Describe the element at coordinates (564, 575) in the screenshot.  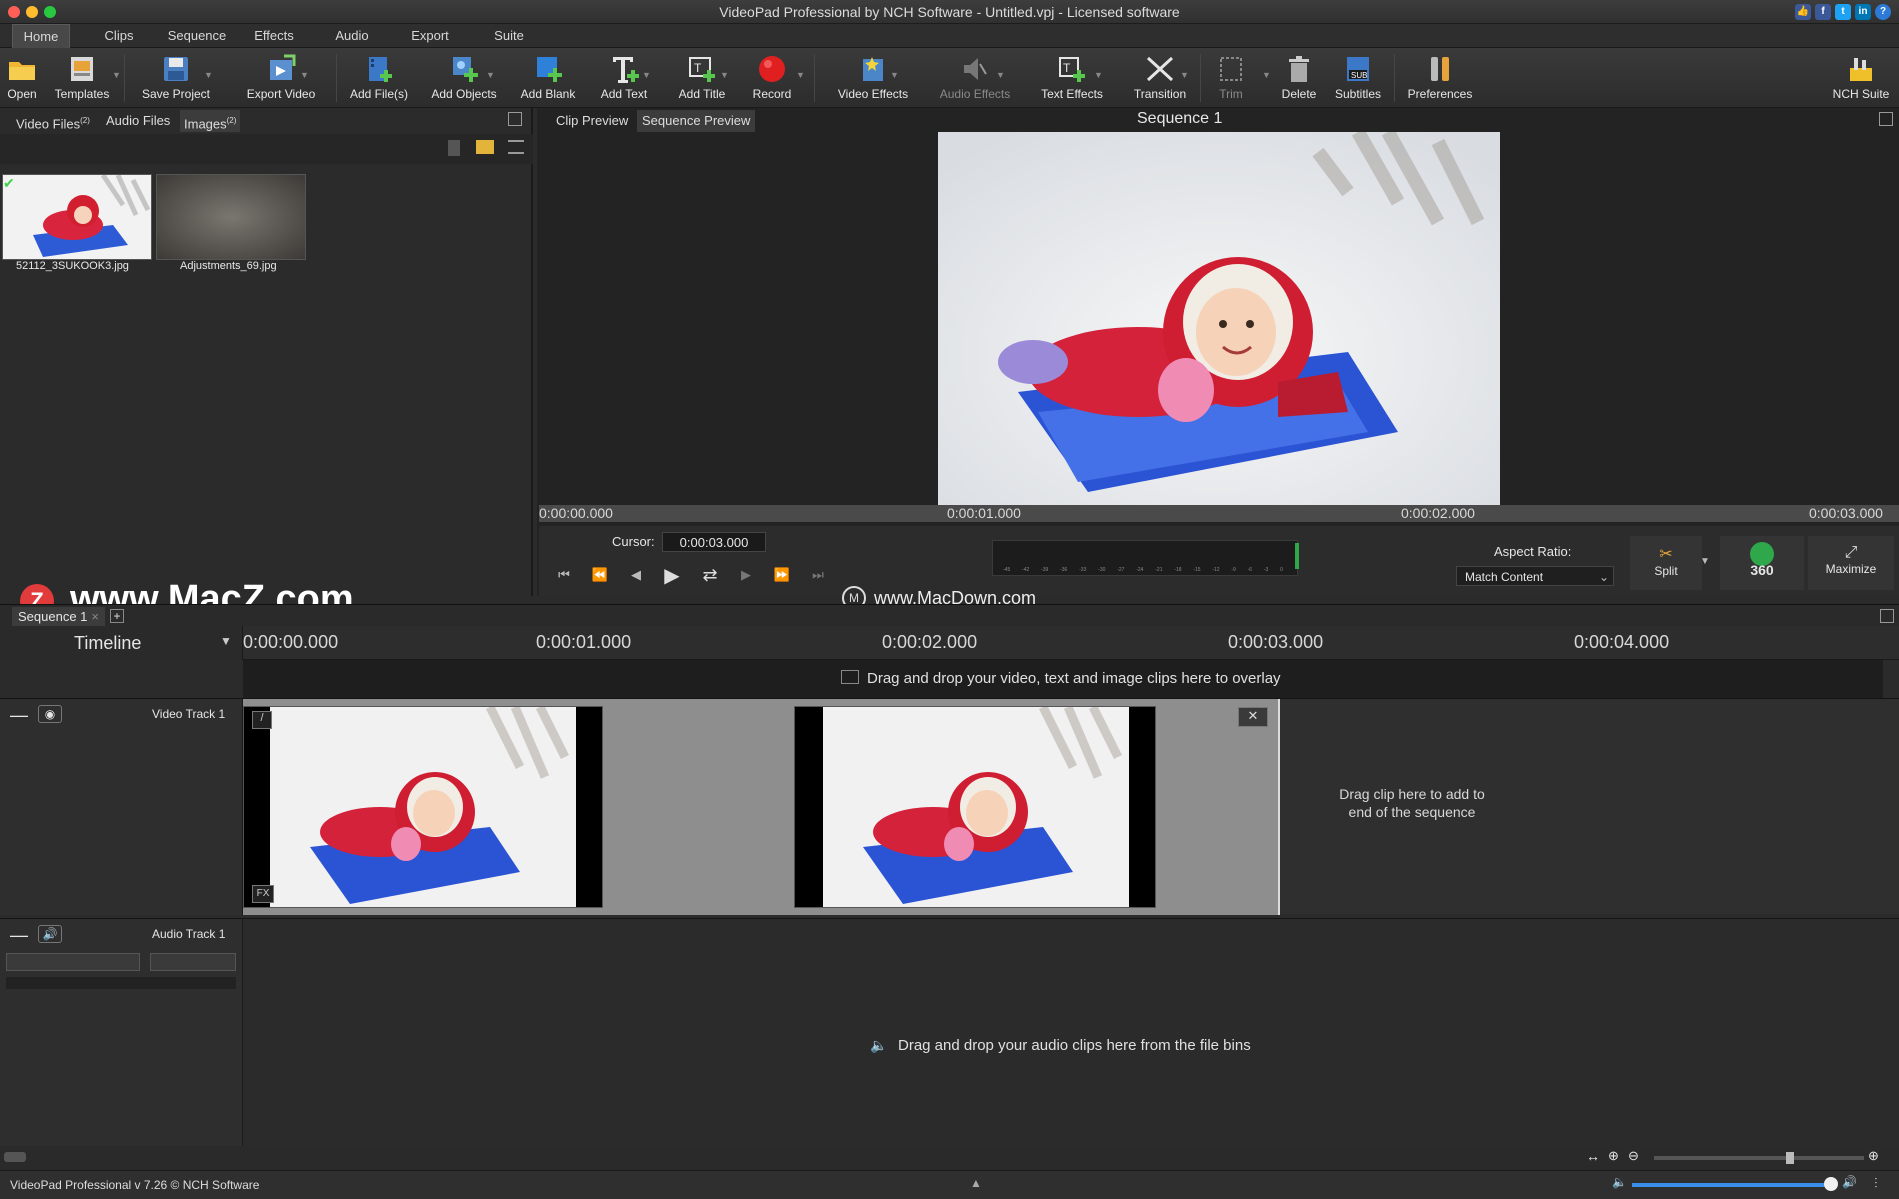
I see `skip-to-start-button: ⏮` at that location.